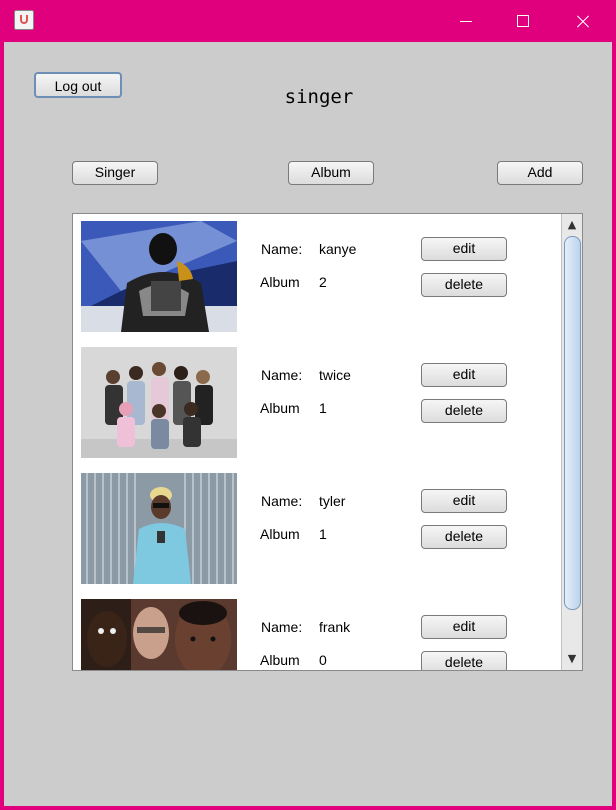 The height and width of the screenshot is (810, 616). What do you see at coordinates (335, 627) in the screenshot?
I see `singer-name: frank` at bounding box center [335, 627].